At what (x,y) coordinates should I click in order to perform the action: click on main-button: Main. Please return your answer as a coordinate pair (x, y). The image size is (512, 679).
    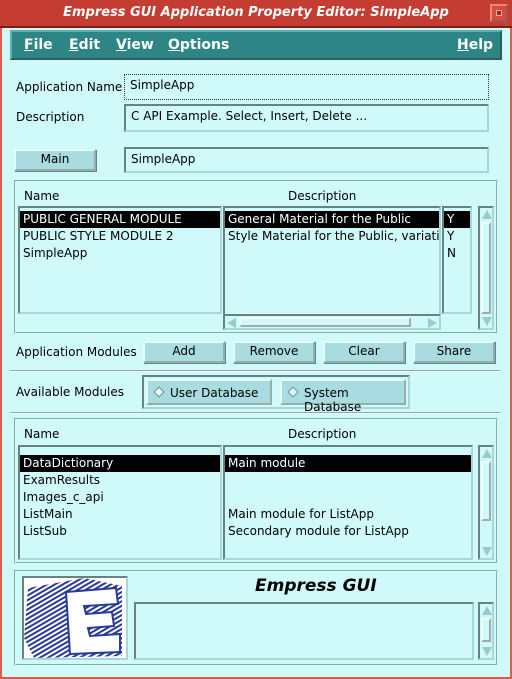
    Looking at the image, I should click on (55, 160).